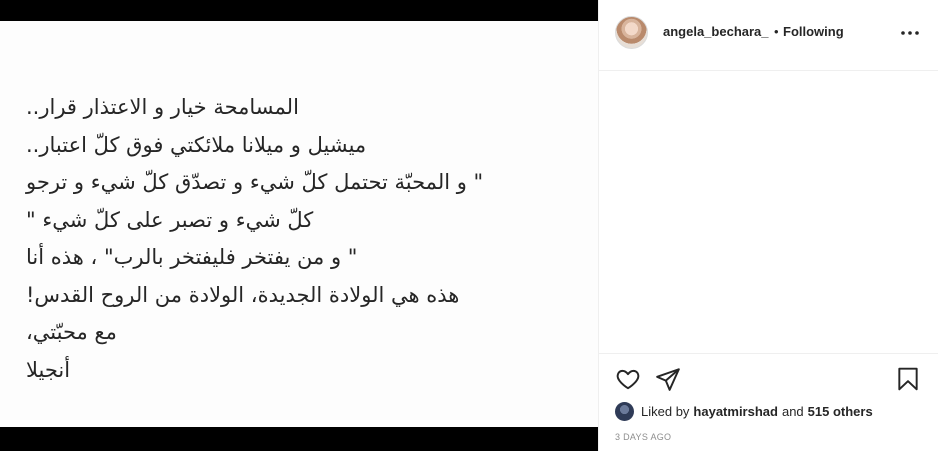 This screenshot has width=938, height=451. I want to click on more-horizontal-icon, so click(910, 33).